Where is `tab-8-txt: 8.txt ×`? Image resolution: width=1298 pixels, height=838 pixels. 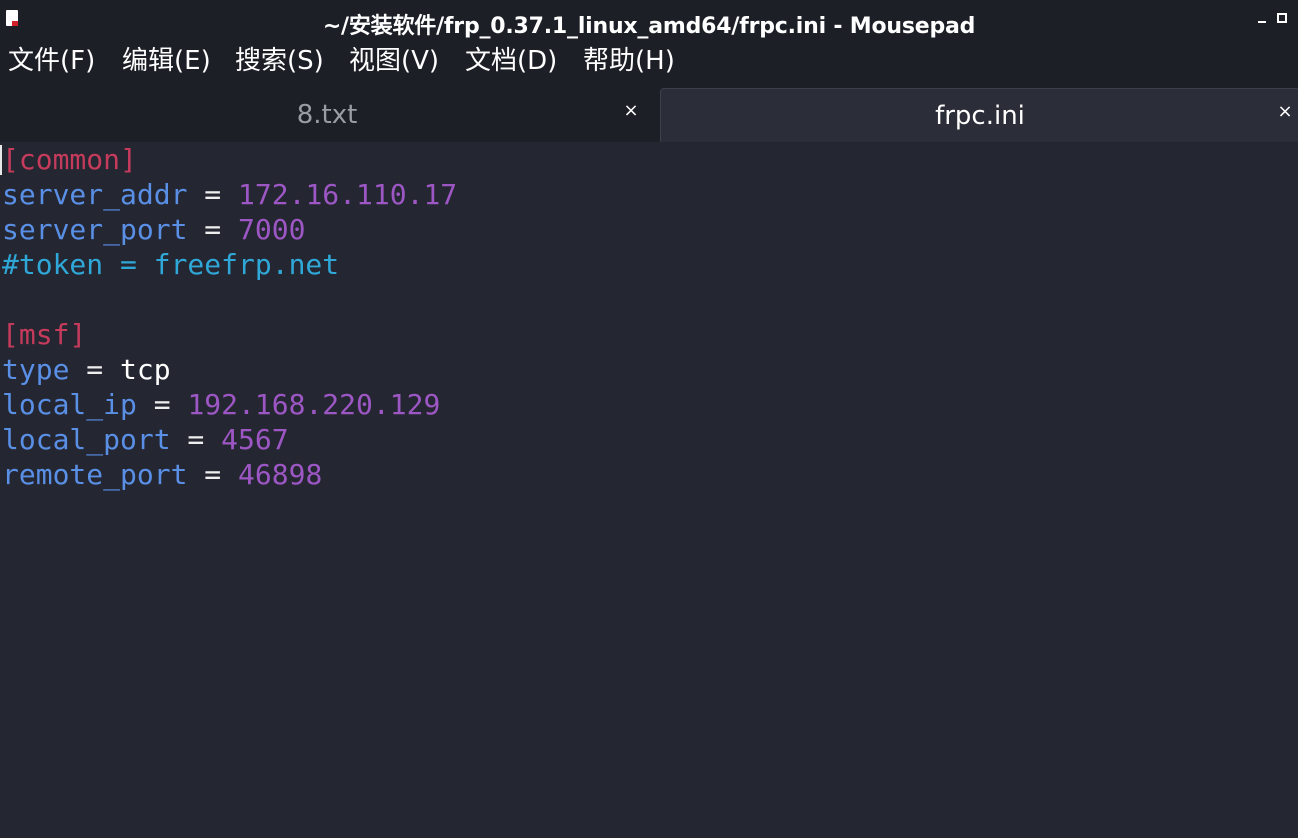
tab-8-txt: 8.txt × is located at coordinates (327, 115).